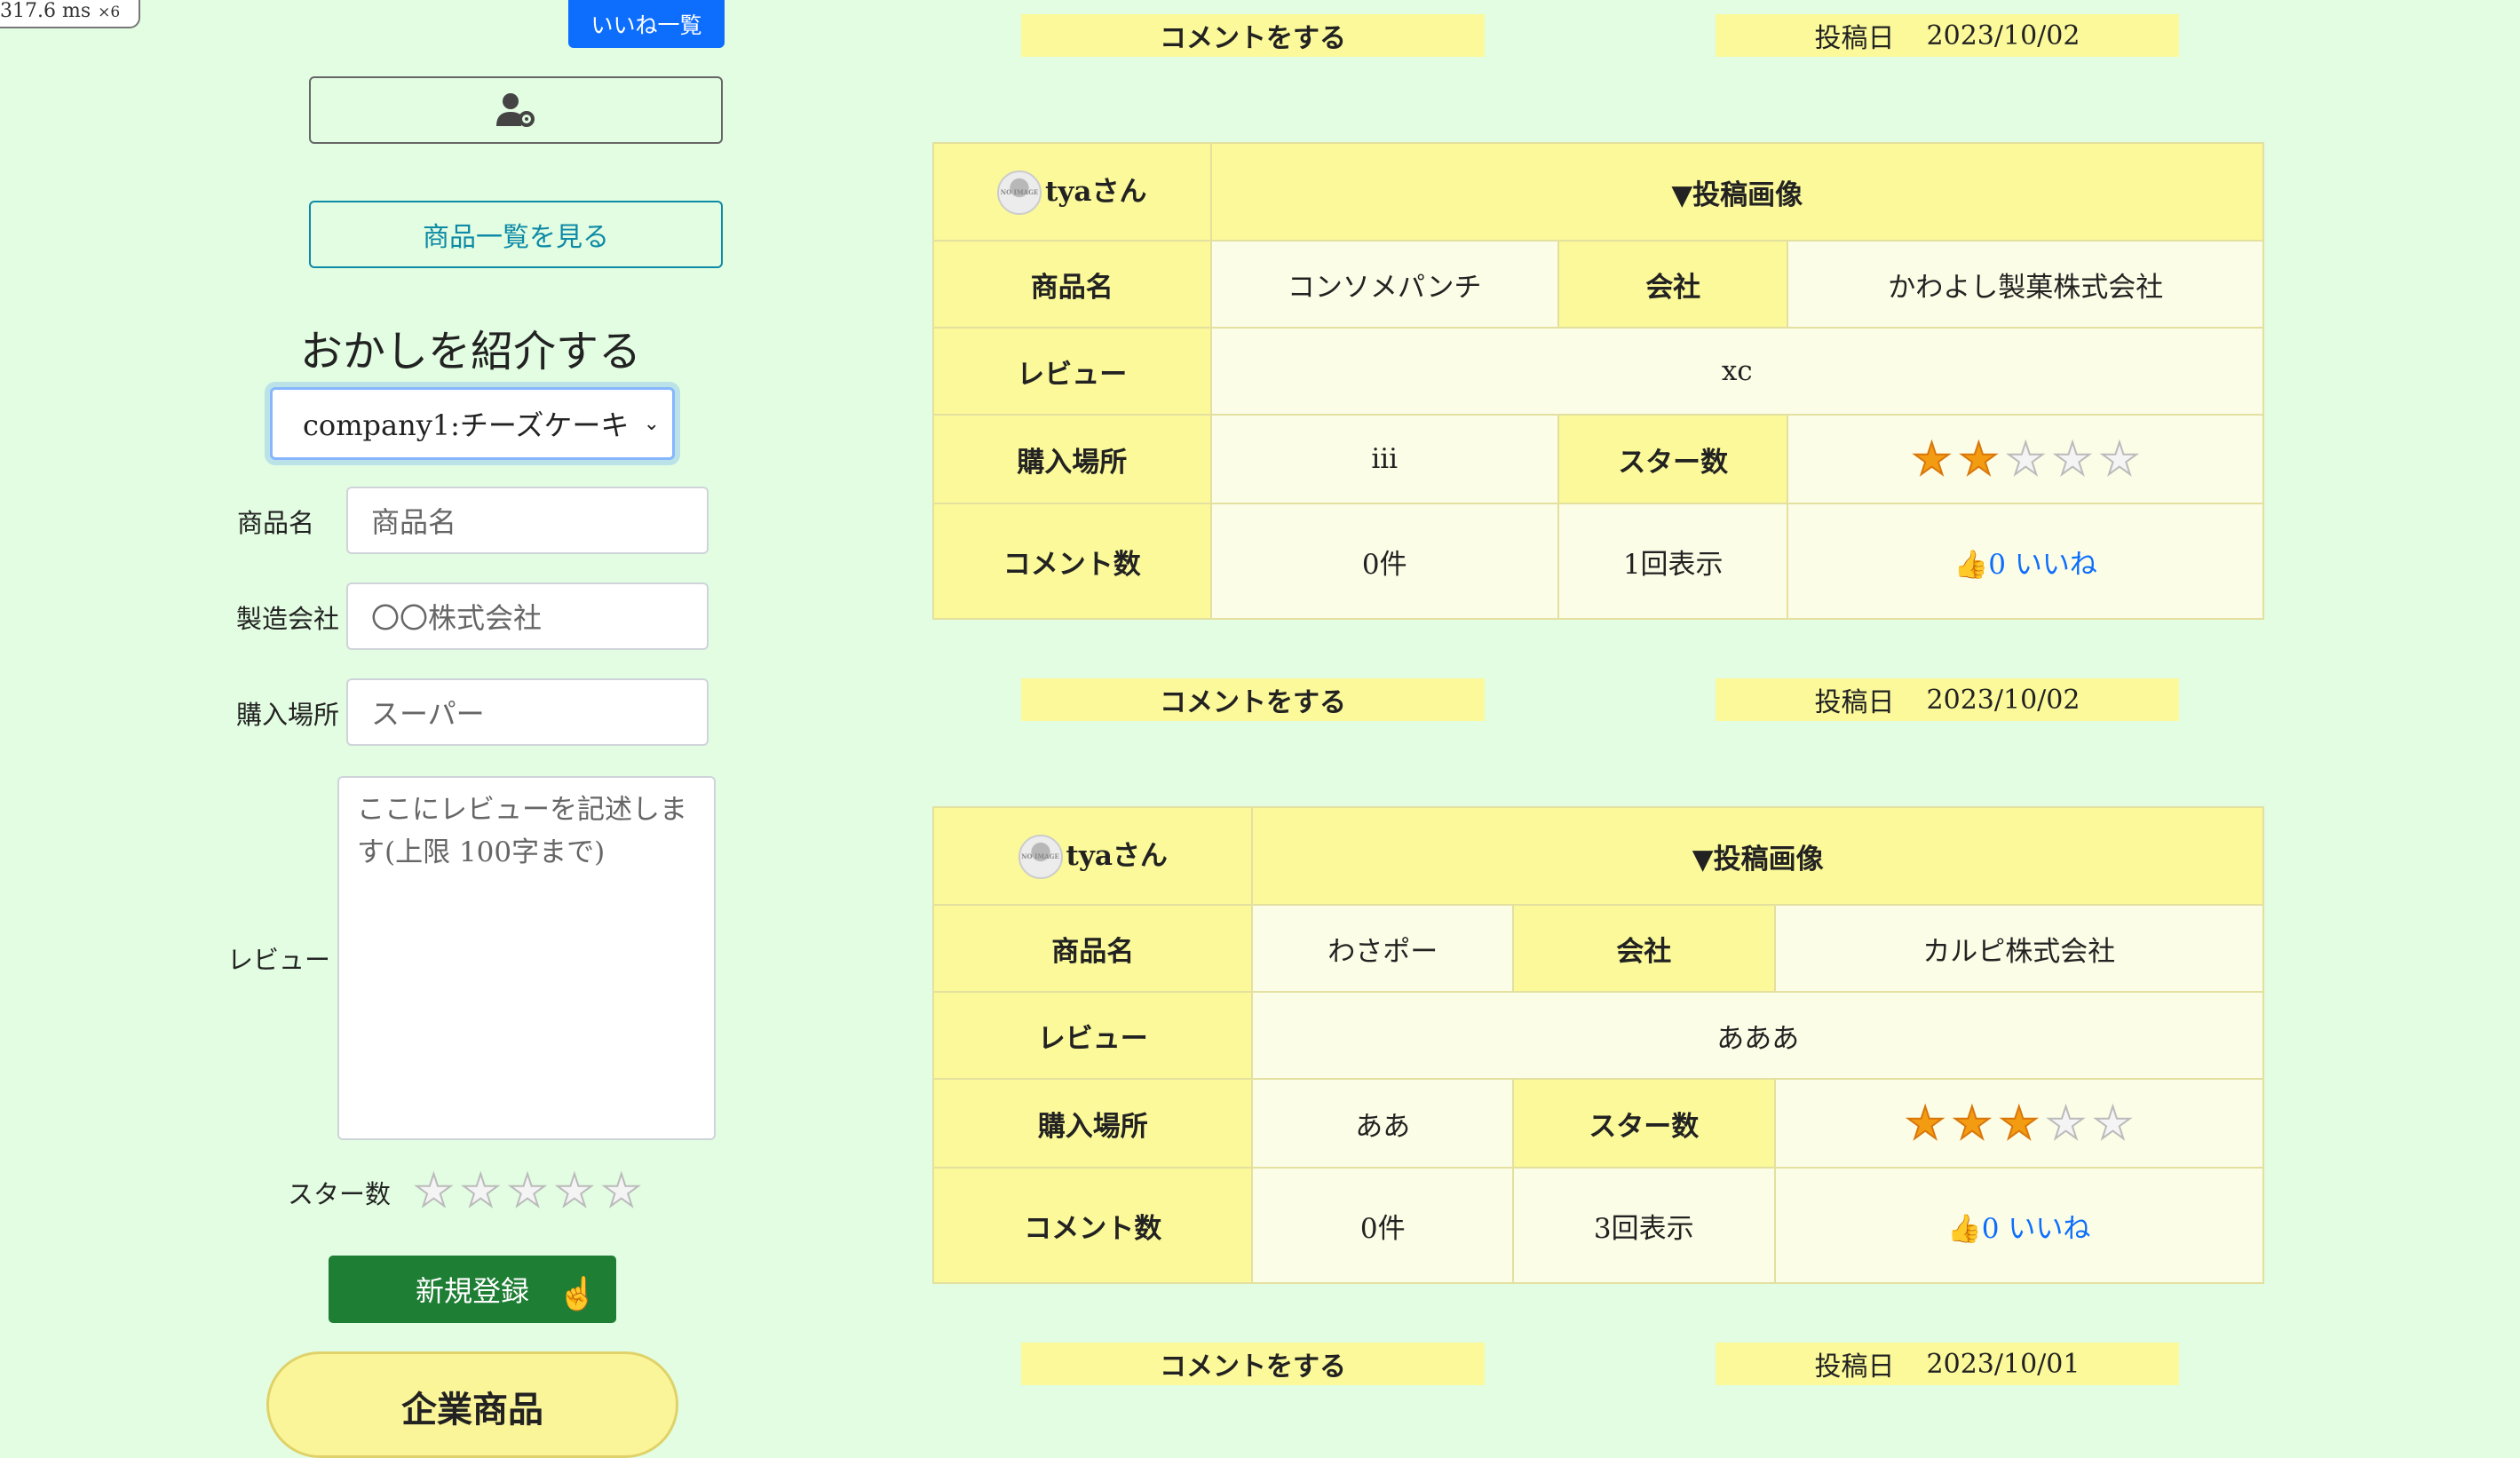 This screenshot has height=1458, width=2520. What do you see at coordinates (1382, 1123) in the screenshot?
I see `place-value: ああ` at bounding box center [1382, 1123].